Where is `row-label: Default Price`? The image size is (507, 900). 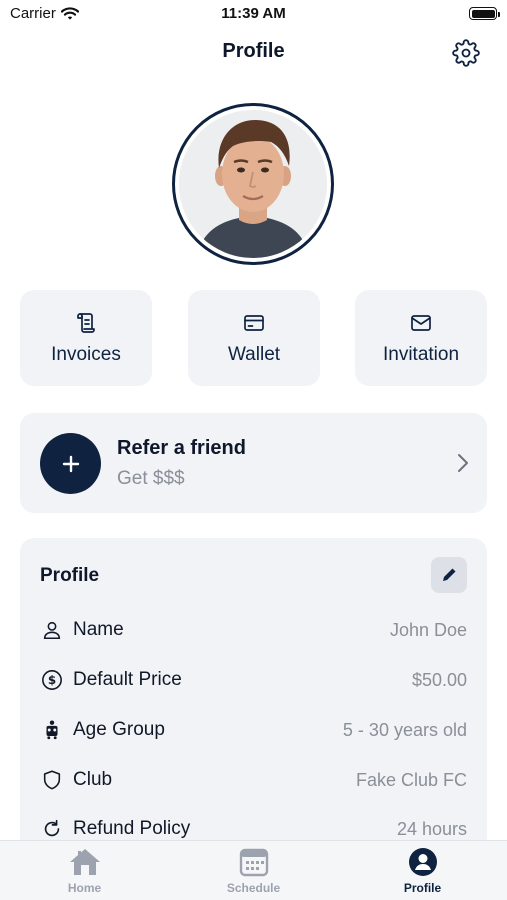 row-label: Default Price is located at coordinates (127, 679).